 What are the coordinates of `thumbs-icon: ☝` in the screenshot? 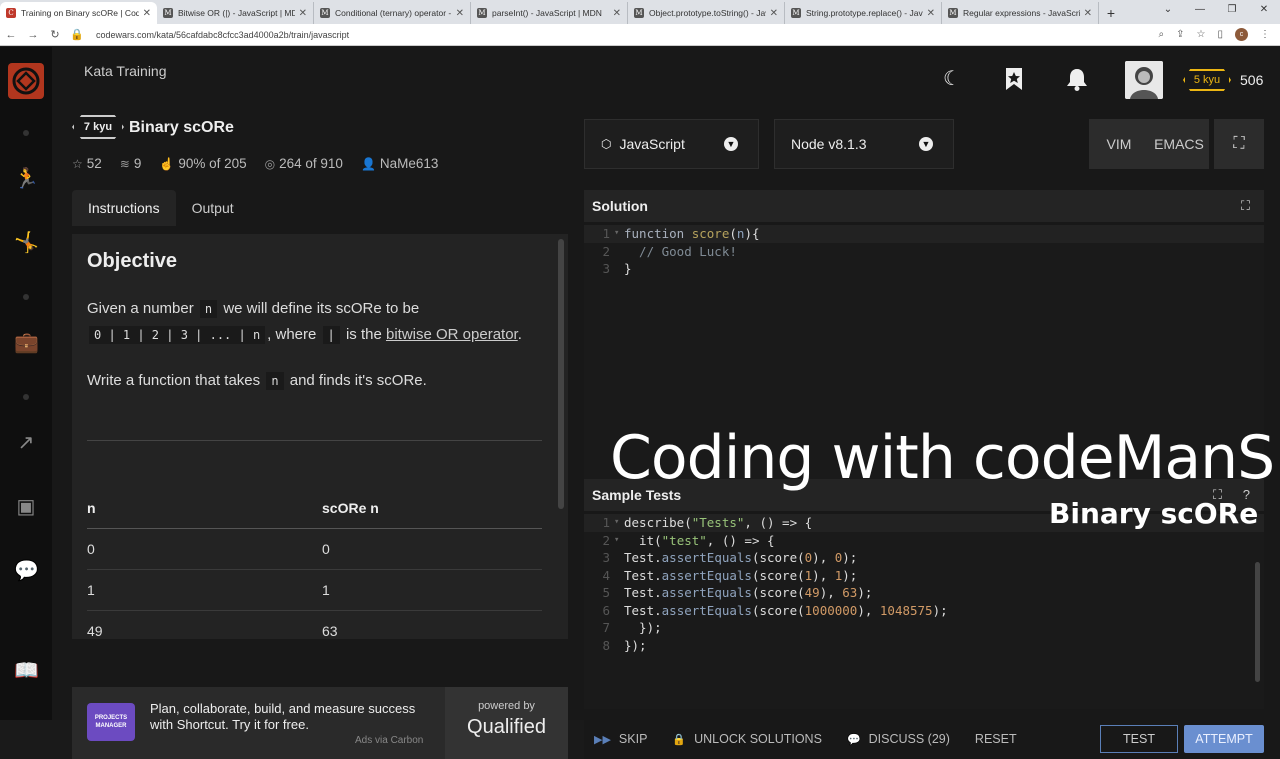 It's located at (167, 163).